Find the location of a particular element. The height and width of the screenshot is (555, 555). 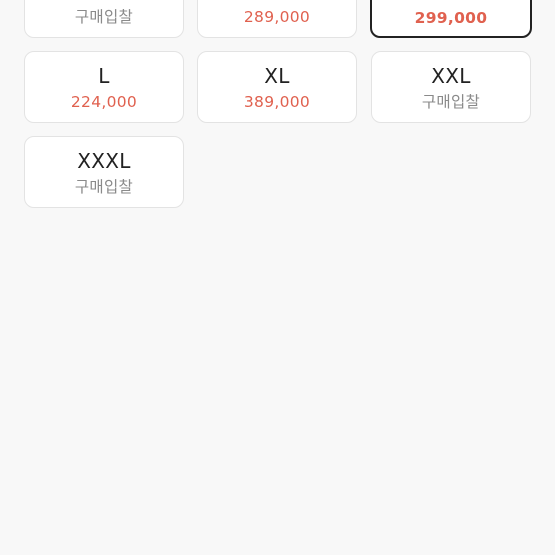

size-option-card: XL 389,000 is located at coordinates (277, 87).